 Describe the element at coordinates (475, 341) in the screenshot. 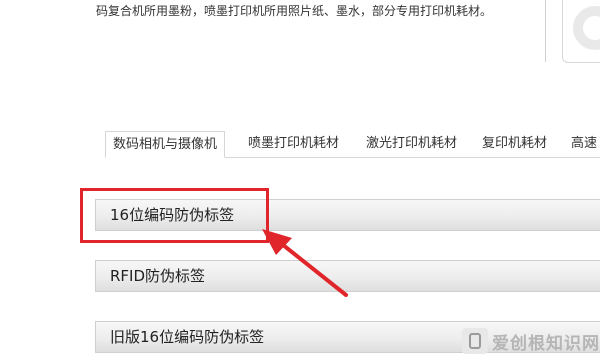

I see `watermark-logo-icon` at that location.